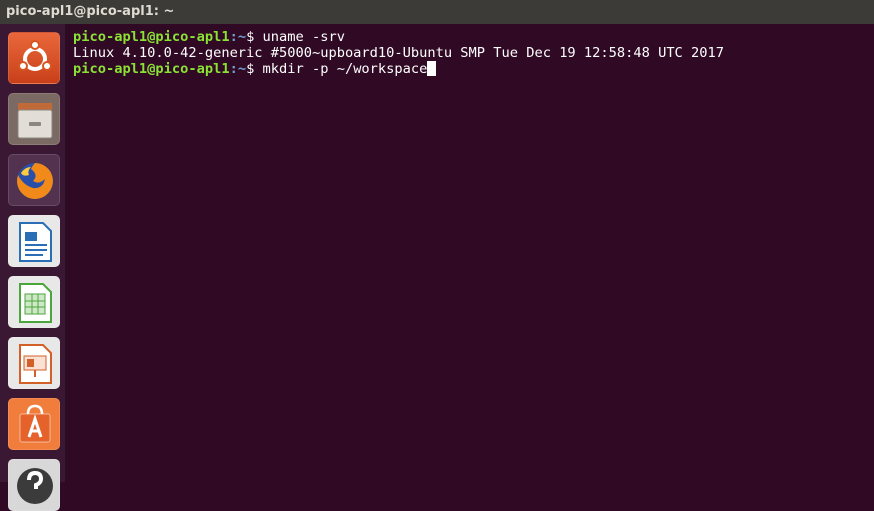 The width and height of the screenshot is (874, 511). Describe the element at coordinates (303, 37) in the screenshot. I see `command-text: uname -srv` at that location.